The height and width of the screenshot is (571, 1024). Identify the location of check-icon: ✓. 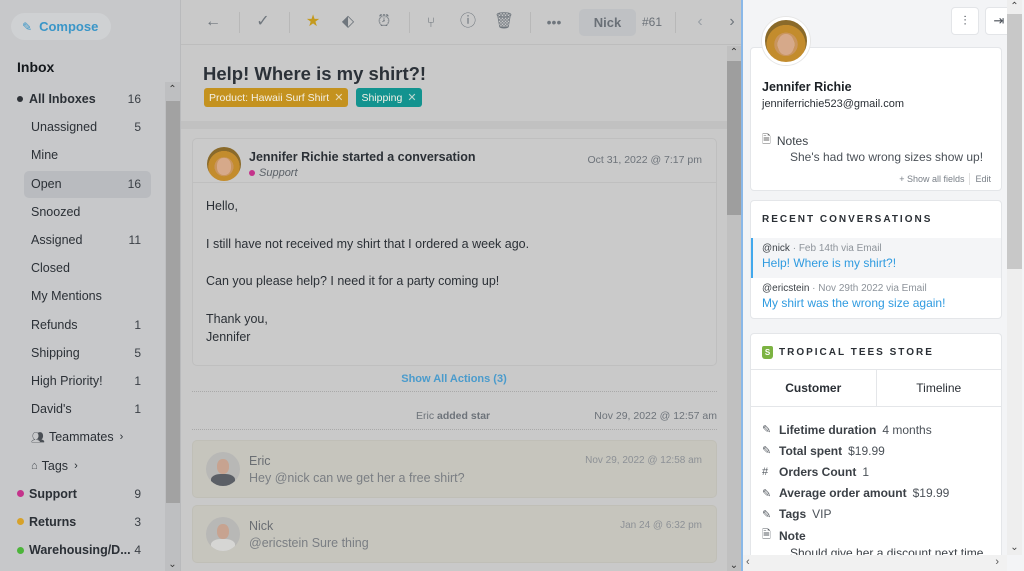
(263, 22).